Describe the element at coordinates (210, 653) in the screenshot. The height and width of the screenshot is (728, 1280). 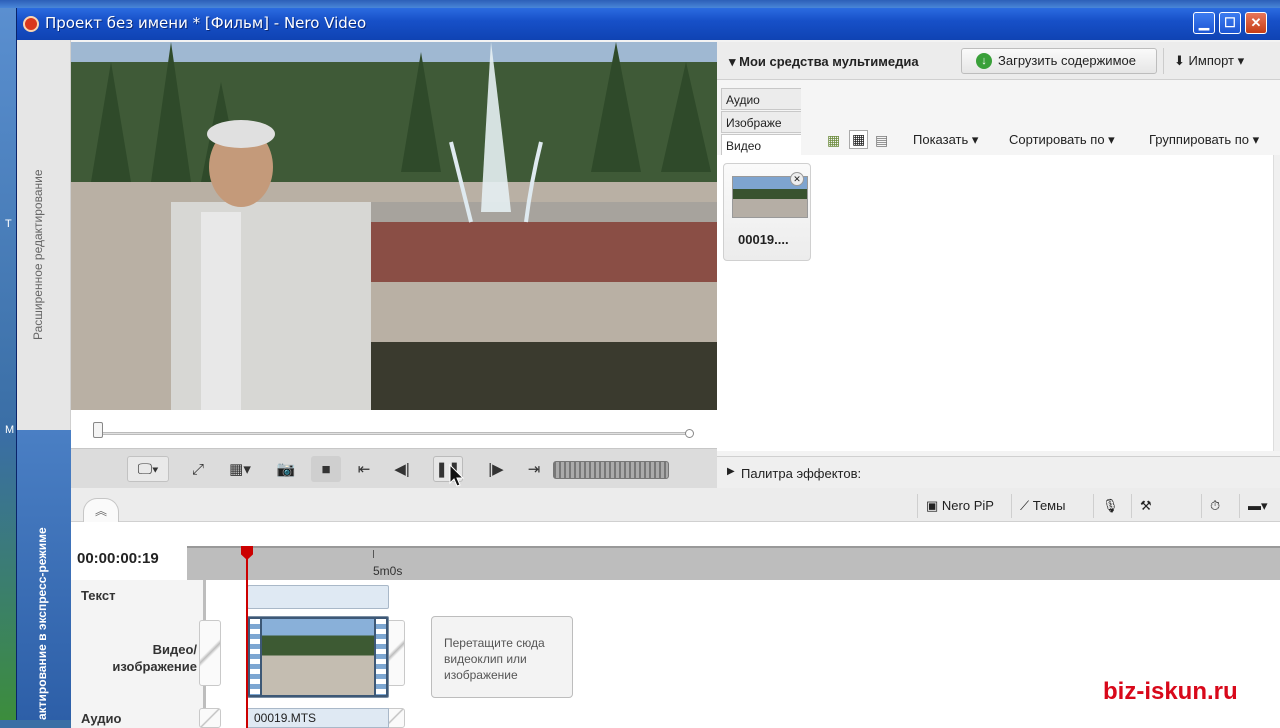
I see `transition-slot` at that location.